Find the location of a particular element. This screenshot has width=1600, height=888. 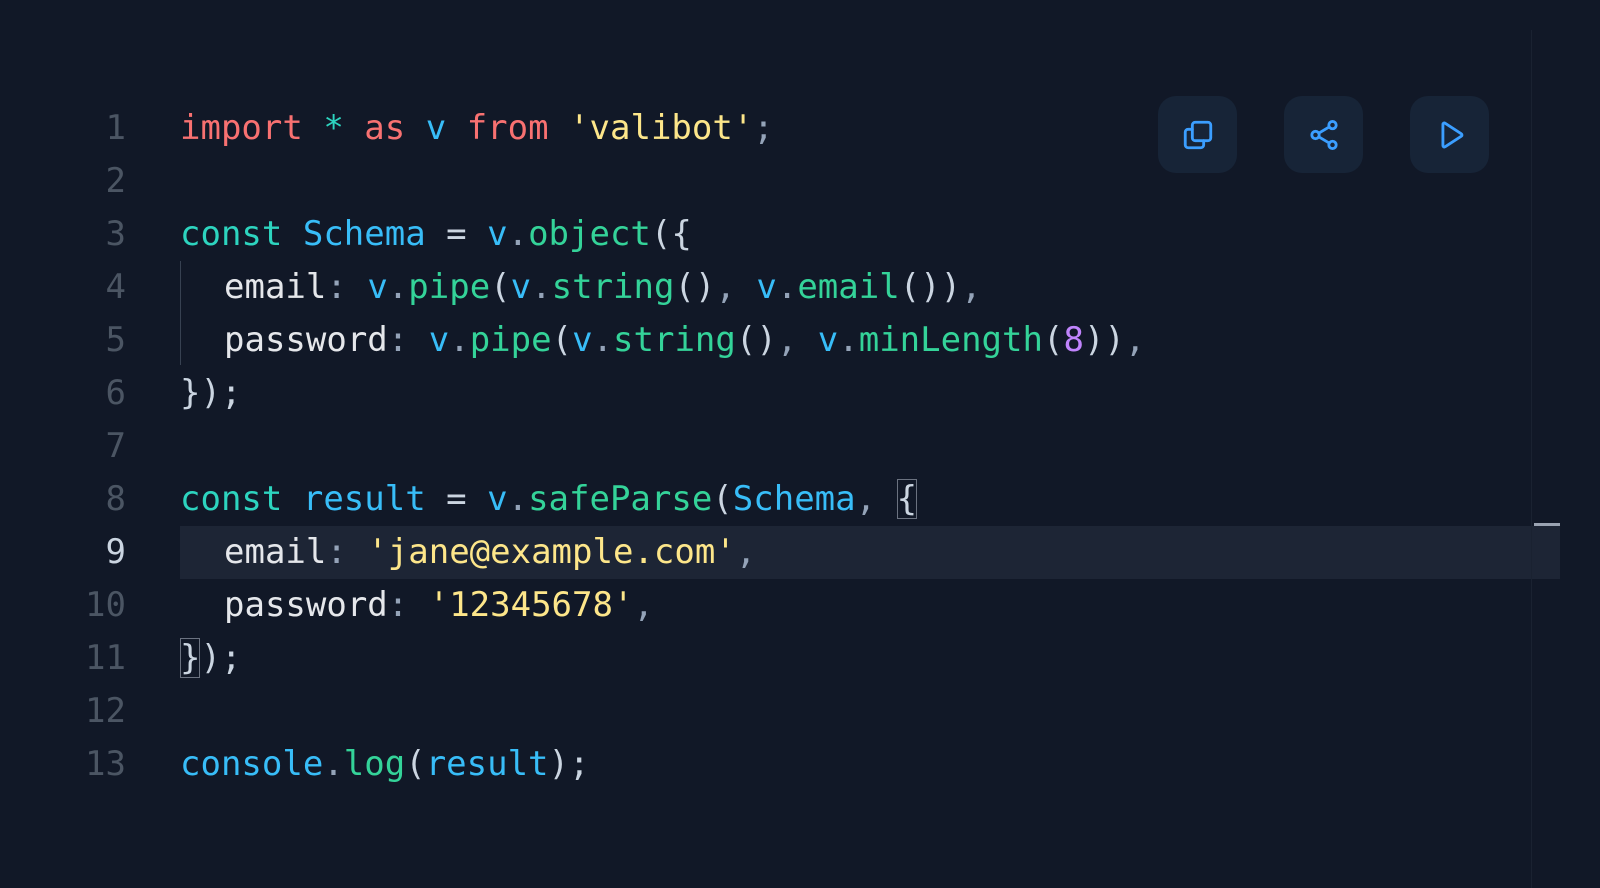

line-number: 6 is located at coordinates (115, 393).